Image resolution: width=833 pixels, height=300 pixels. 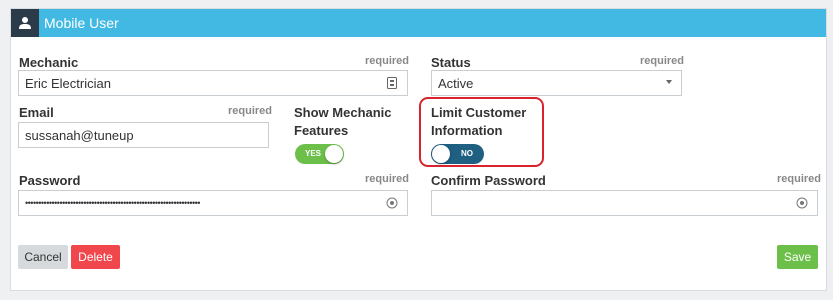 What do you see at coordinates (50, 180) in the screenshot?
I see `password-label: Password` at bounding box center [50, 180].